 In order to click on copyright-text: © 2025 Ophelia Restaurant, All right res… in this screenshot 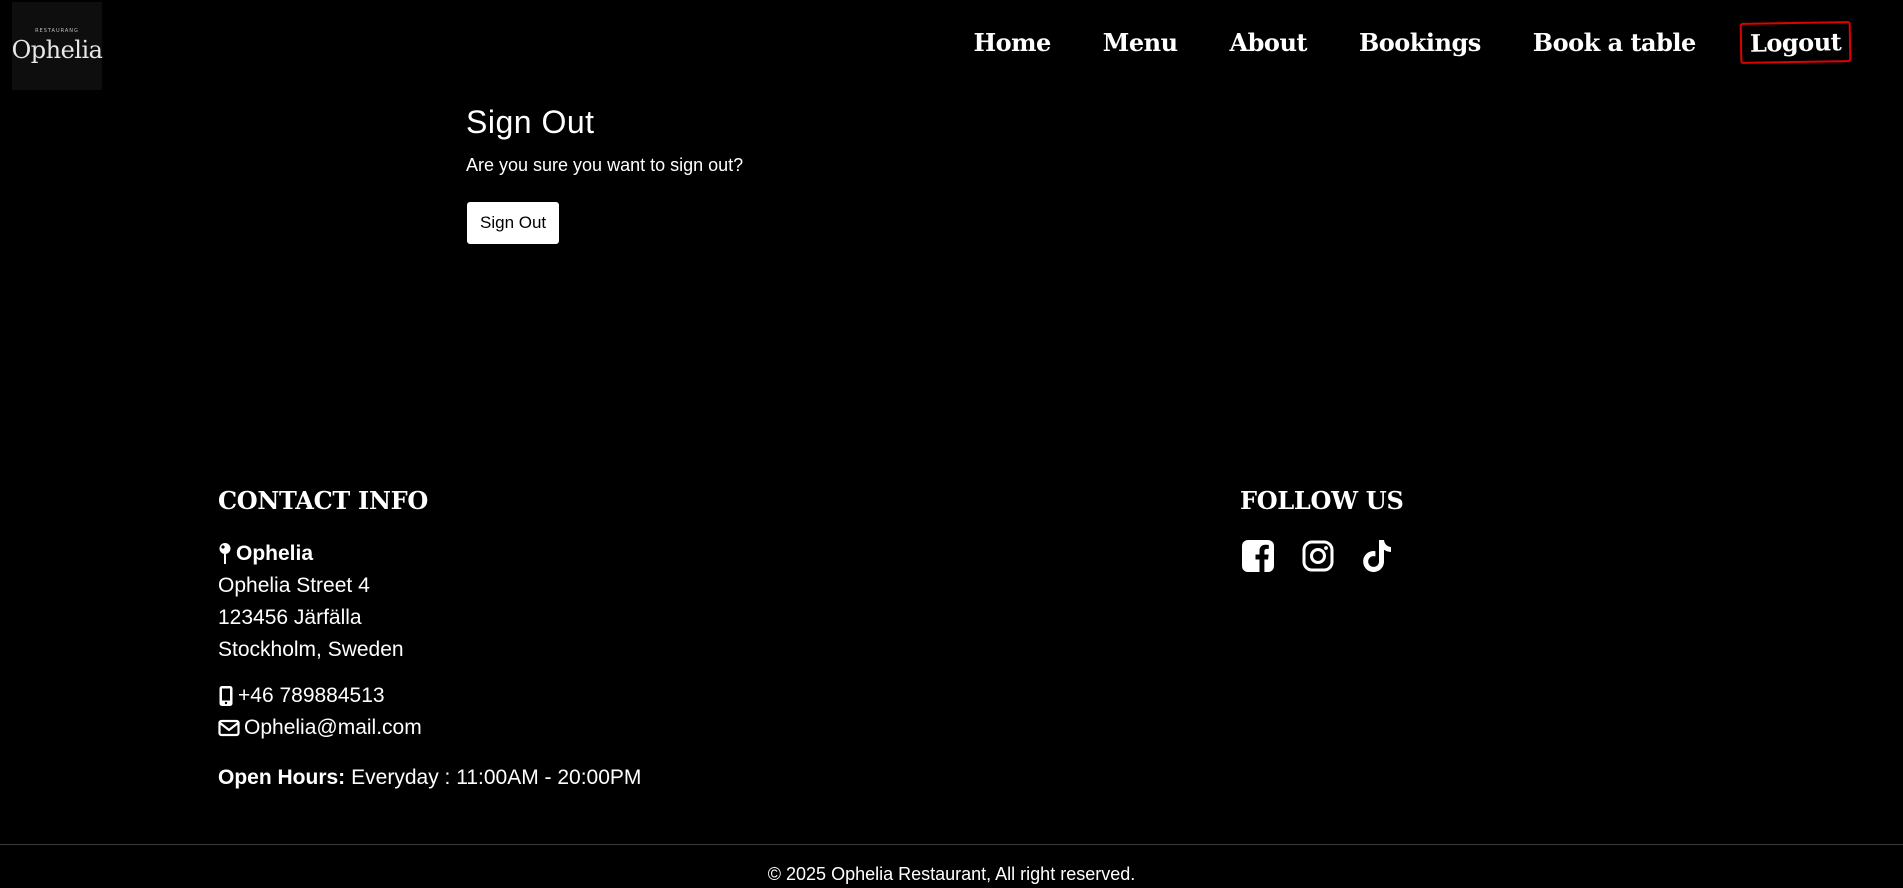, I will do `click(951, 874)`.